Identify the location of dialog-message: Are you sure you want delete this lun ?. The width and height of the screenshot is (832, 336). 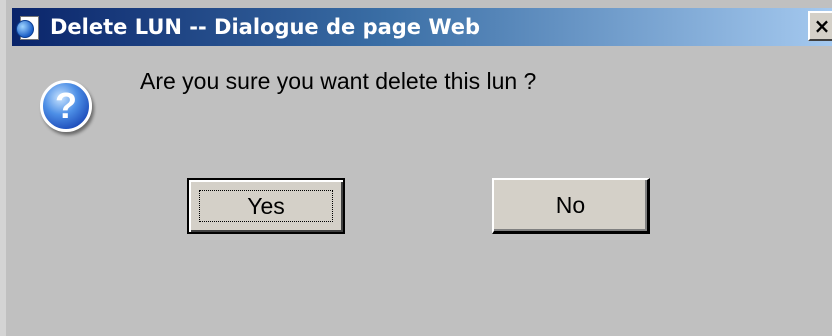
(338, 81).